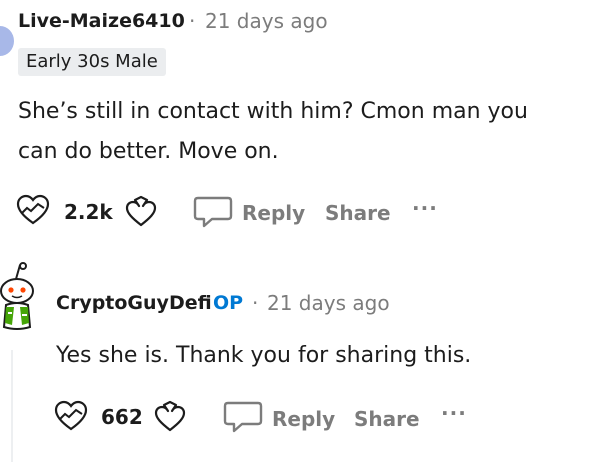  I want to click on user-flair: Early 30s Male, so click(92, 62).